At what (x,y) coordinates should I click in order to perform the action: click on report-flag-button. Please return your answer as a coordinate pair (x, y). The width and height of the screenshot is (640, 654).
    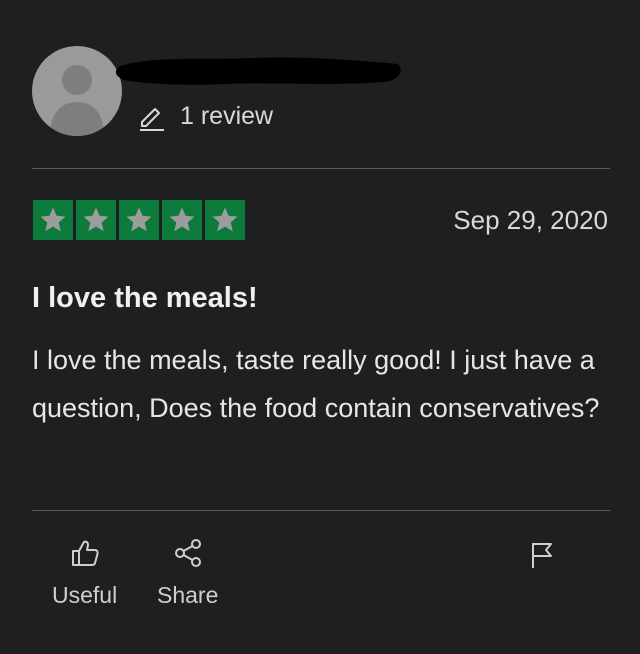
    Looking at the image, I should click on (542, 557).